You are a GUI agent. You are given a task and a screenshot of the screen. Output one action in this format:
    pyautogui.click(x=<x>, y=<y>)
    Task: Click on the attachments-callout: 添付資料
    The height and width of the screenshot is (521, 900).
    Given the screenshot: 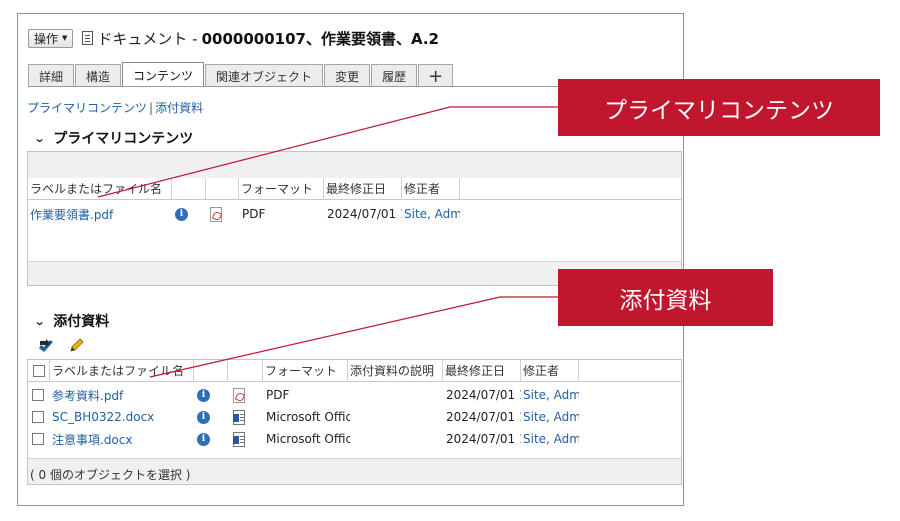 What is the action you would take?
    pyautogui.click(x=665, y=297)
    